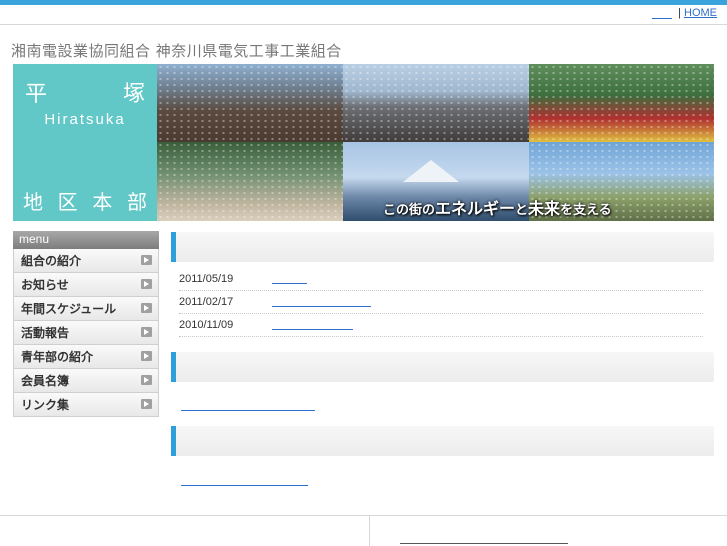 This screenshot has width=727, height=546. Describe the element at coordinates (662, 13) in the screenshot. I see `top-link-unlabeled` at that location.